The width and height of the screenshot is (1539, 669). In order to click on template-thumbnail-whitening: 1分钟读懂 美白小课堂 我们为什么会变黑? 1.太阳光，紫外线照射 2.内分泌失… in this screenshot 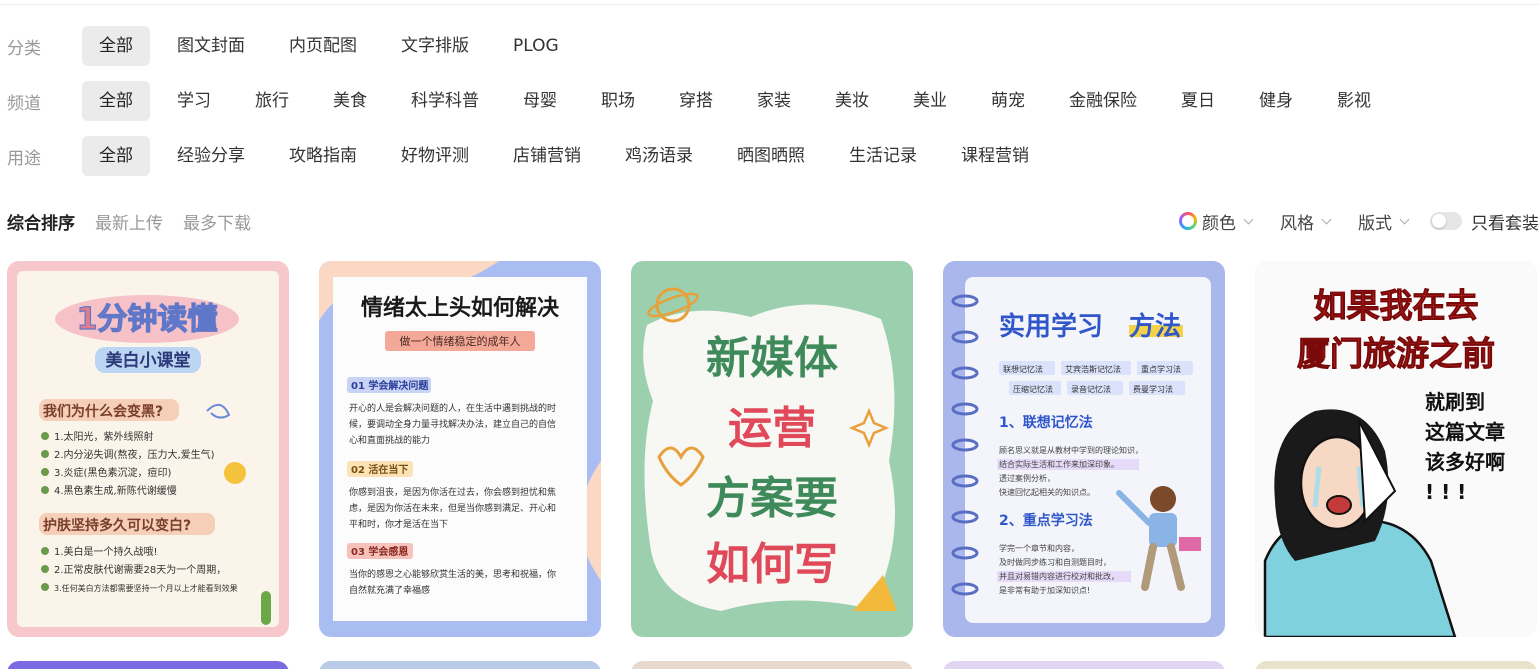, I will do `click(148, 449)`.